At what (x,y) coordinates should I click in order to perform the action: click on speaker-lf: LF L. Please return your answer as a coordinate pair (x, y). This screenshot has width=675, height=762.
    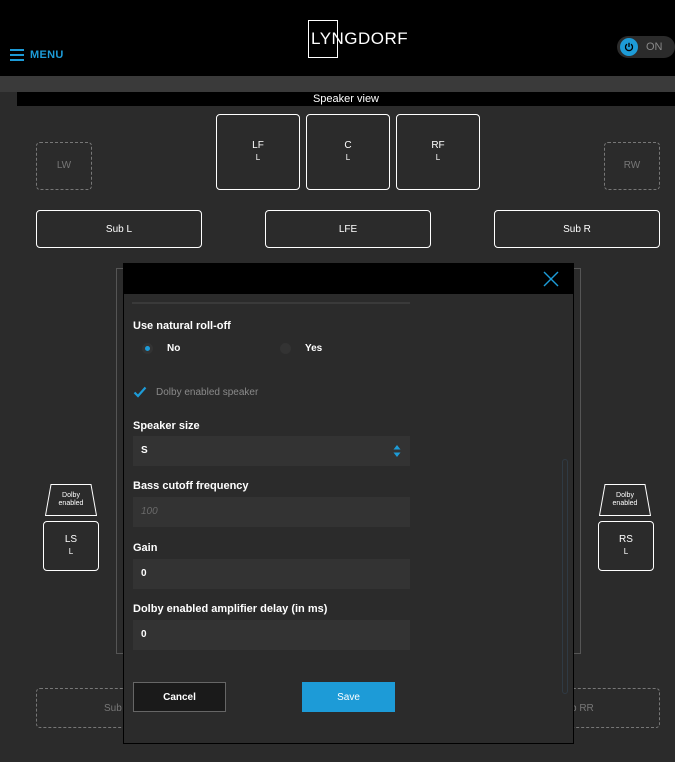
    Looking at the image, I should click on (258, 152).